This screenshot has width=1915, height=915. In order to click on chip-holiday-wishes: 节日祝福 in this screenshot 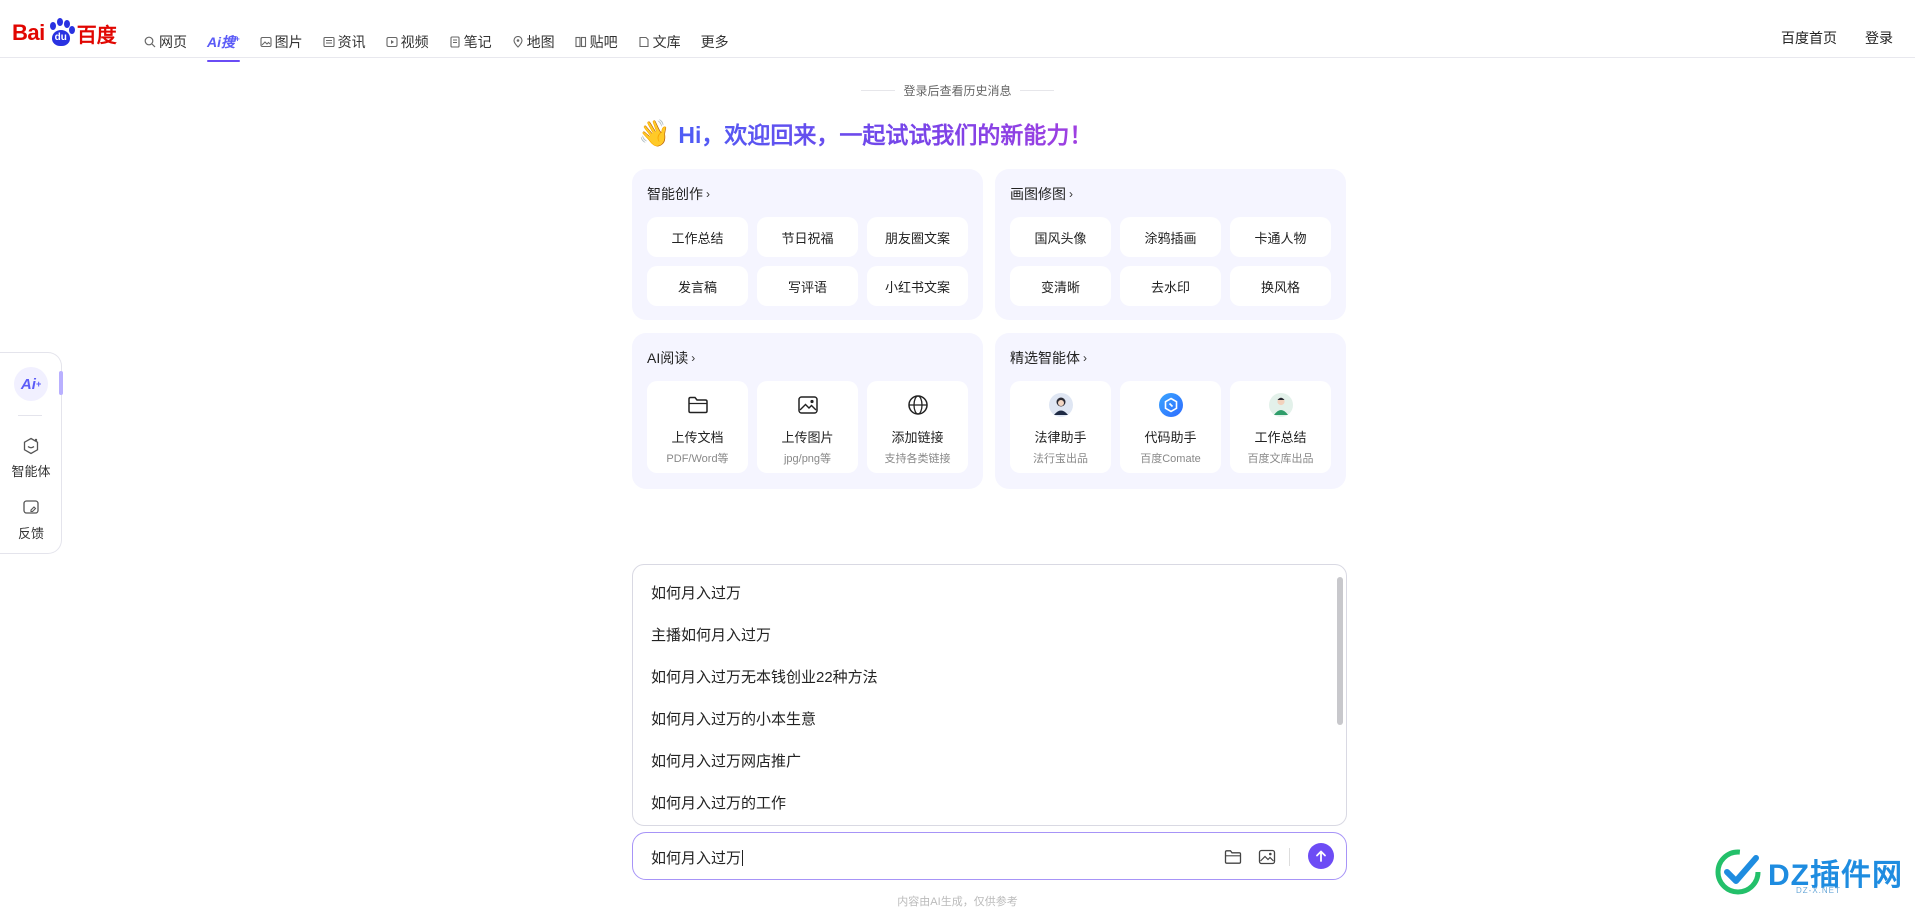, I will do `click(807, 237)`.